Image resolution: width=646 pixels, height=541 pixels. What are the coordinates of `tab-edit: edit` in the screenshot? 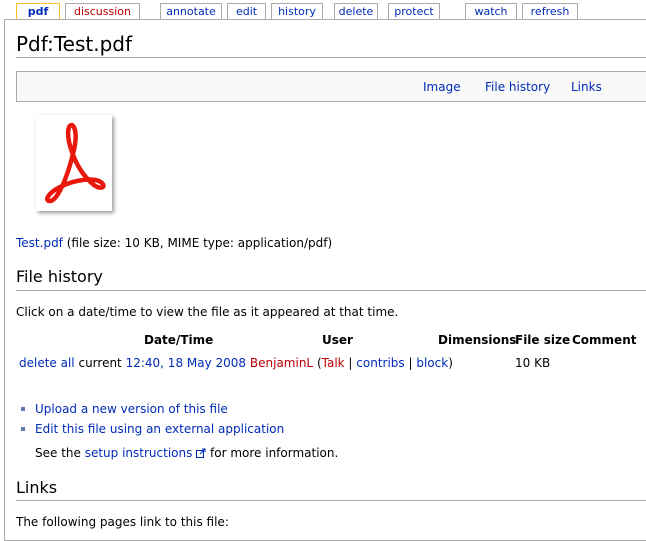 It's located at (246, 11).